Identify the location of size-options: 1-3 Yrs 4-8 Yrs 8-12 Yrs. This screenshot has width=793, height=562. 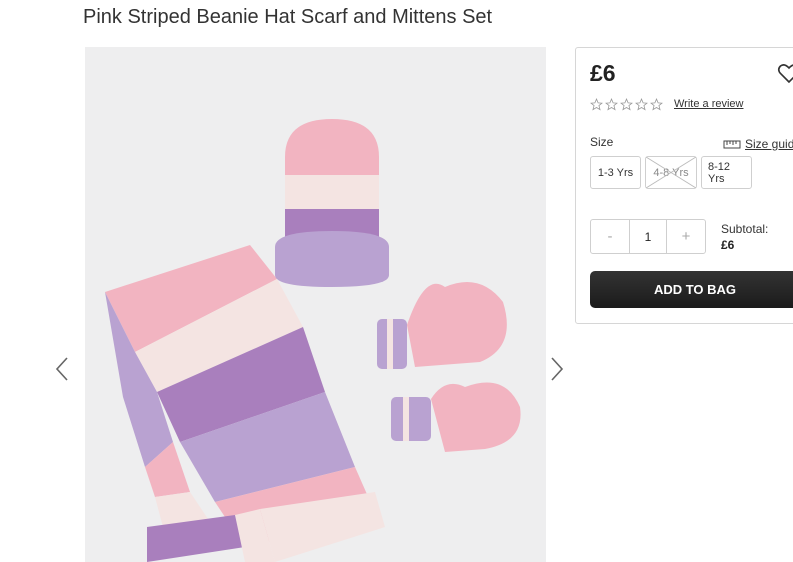
(671, 172).